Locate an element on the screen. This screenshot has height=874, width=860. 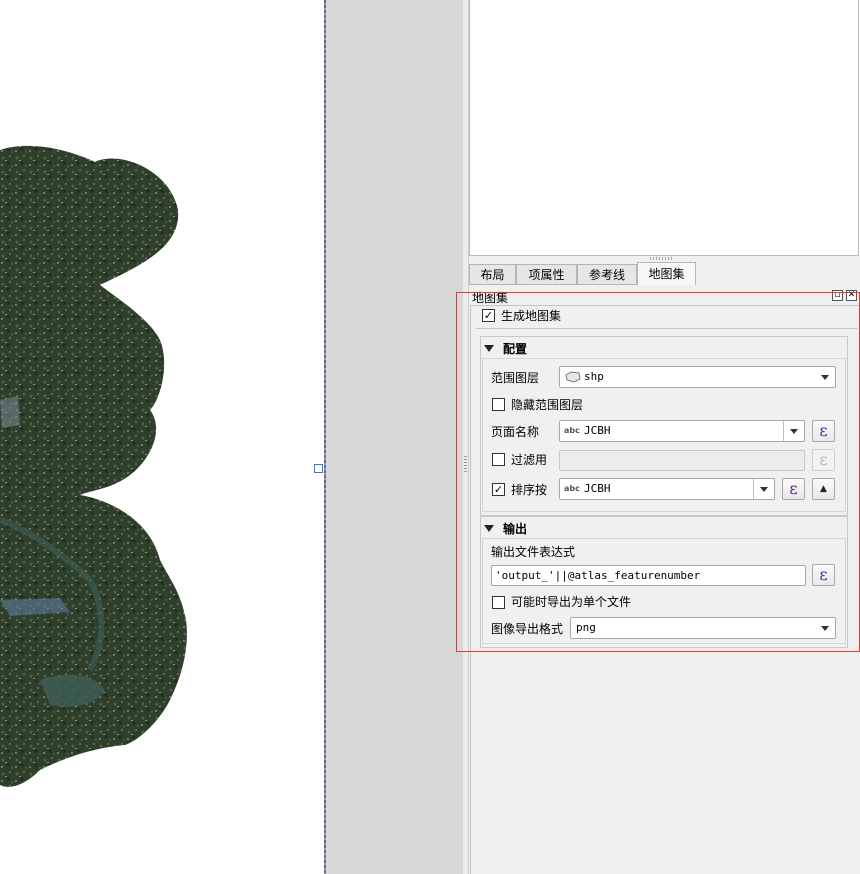
filter-expression-input is located at coordinates (682, 460).